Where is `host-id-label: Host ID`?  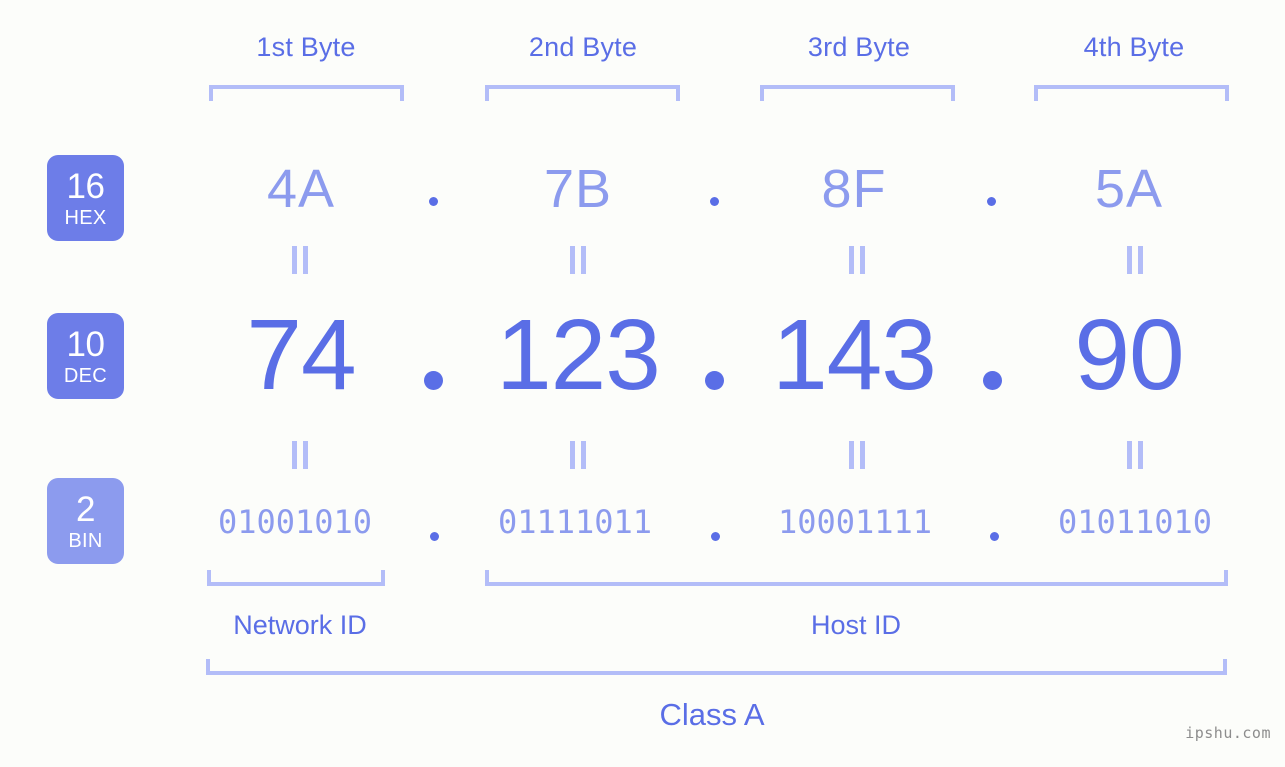
host-id-label: Host ID is located at coordinates (856, 625).